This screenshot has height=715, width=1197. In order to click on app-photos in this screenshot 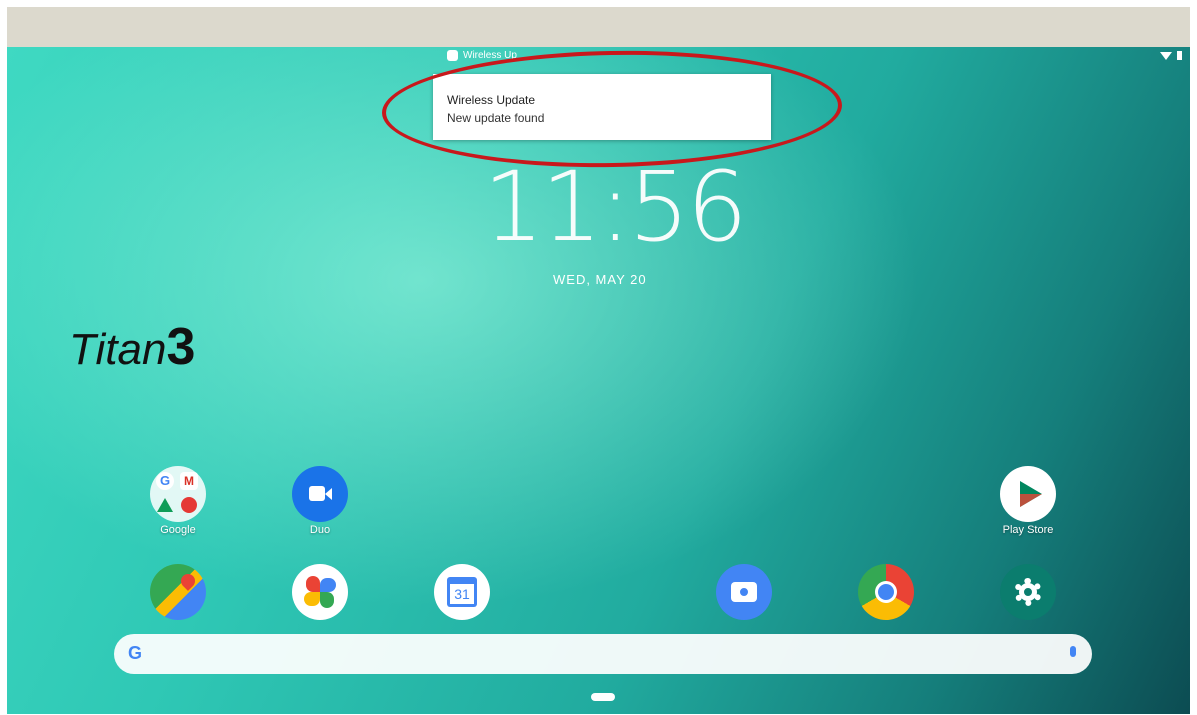, I will do `click(320, 592)`.